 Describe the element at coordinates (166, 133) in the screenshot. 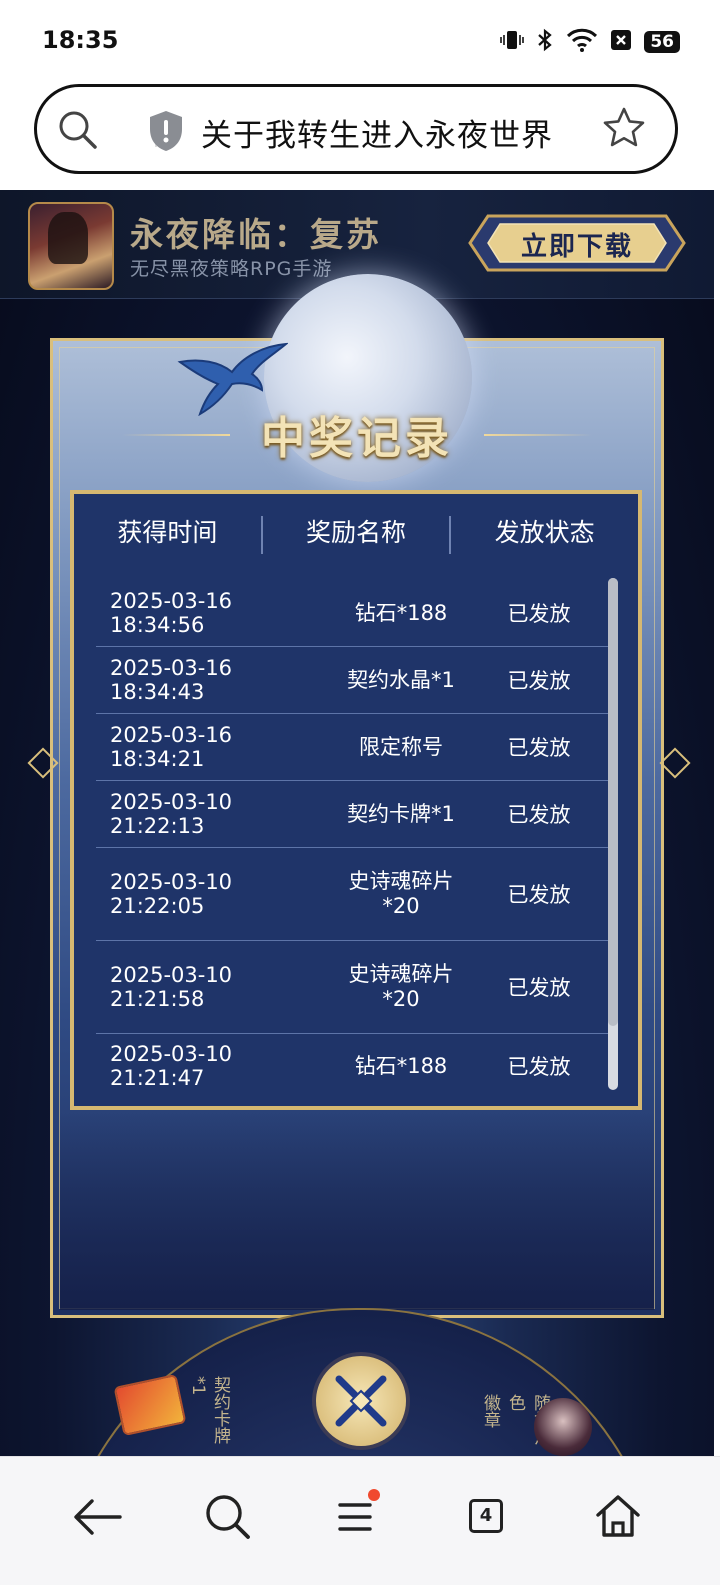

I see `shield-icon` at that location.